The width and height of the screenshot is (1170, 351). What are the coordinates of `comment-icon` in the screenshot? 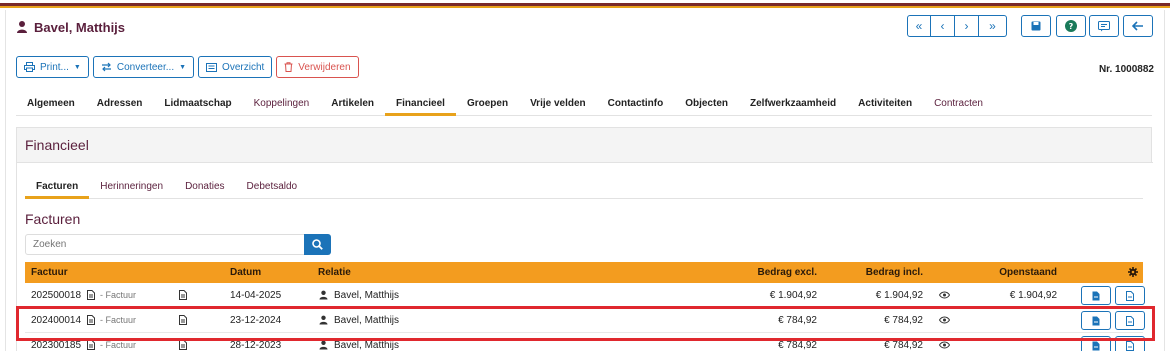 It's located at (1104, 25).